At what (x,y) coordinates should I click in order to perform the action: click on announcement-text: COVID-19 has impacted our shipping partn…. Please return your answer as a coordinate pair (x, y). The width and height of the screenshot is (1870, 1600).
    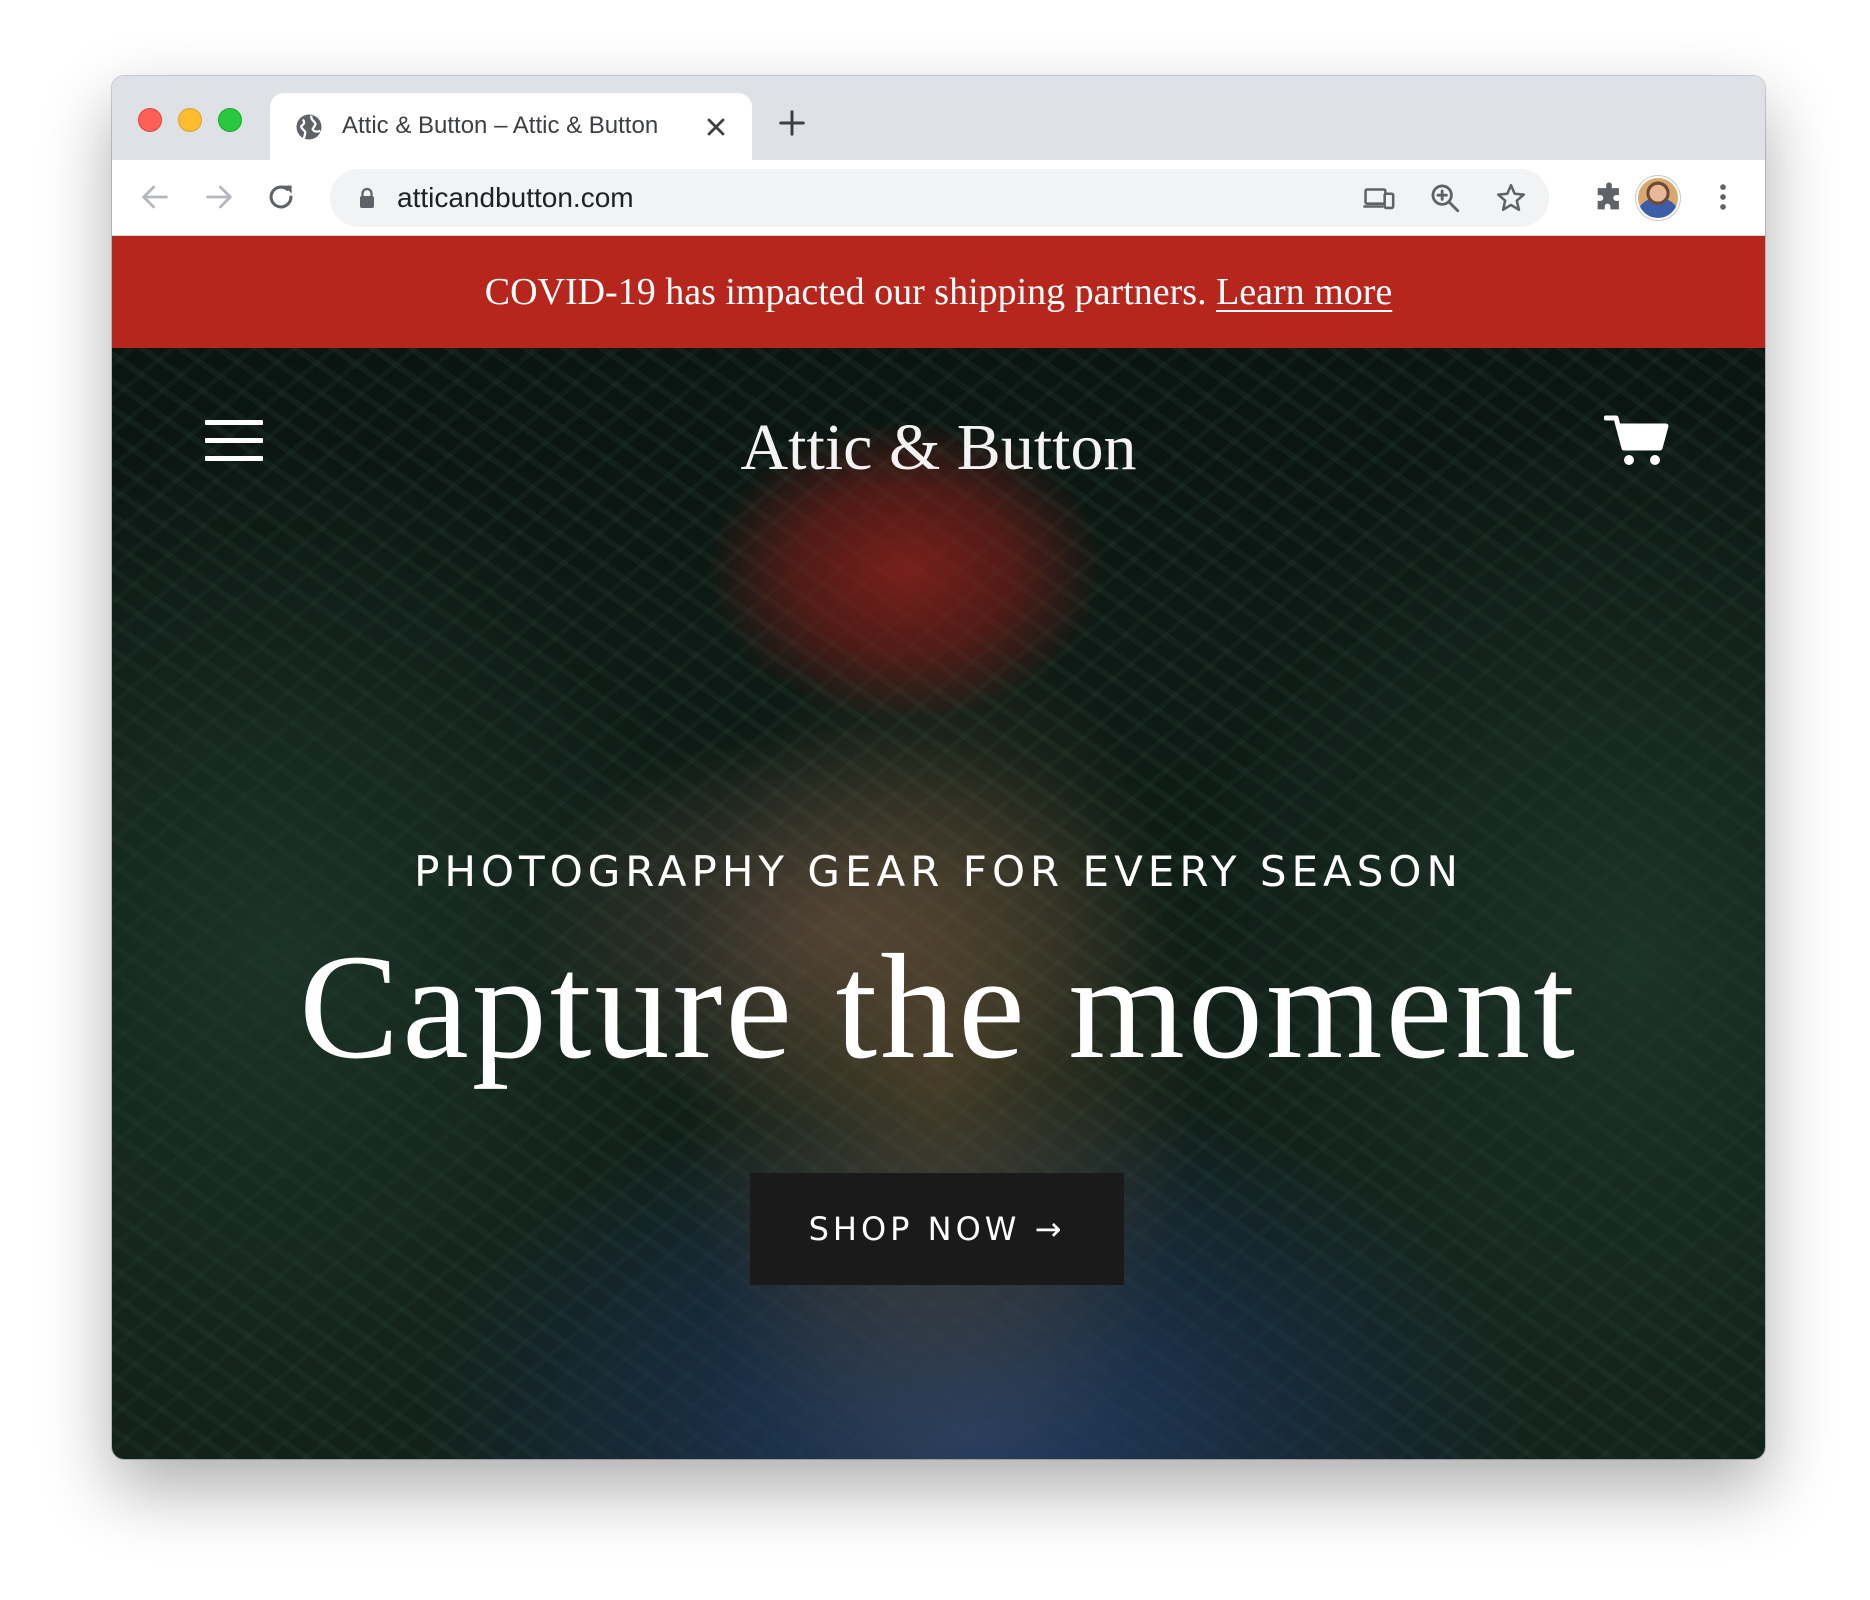
    Looking at the image, I should click on (845, 292).